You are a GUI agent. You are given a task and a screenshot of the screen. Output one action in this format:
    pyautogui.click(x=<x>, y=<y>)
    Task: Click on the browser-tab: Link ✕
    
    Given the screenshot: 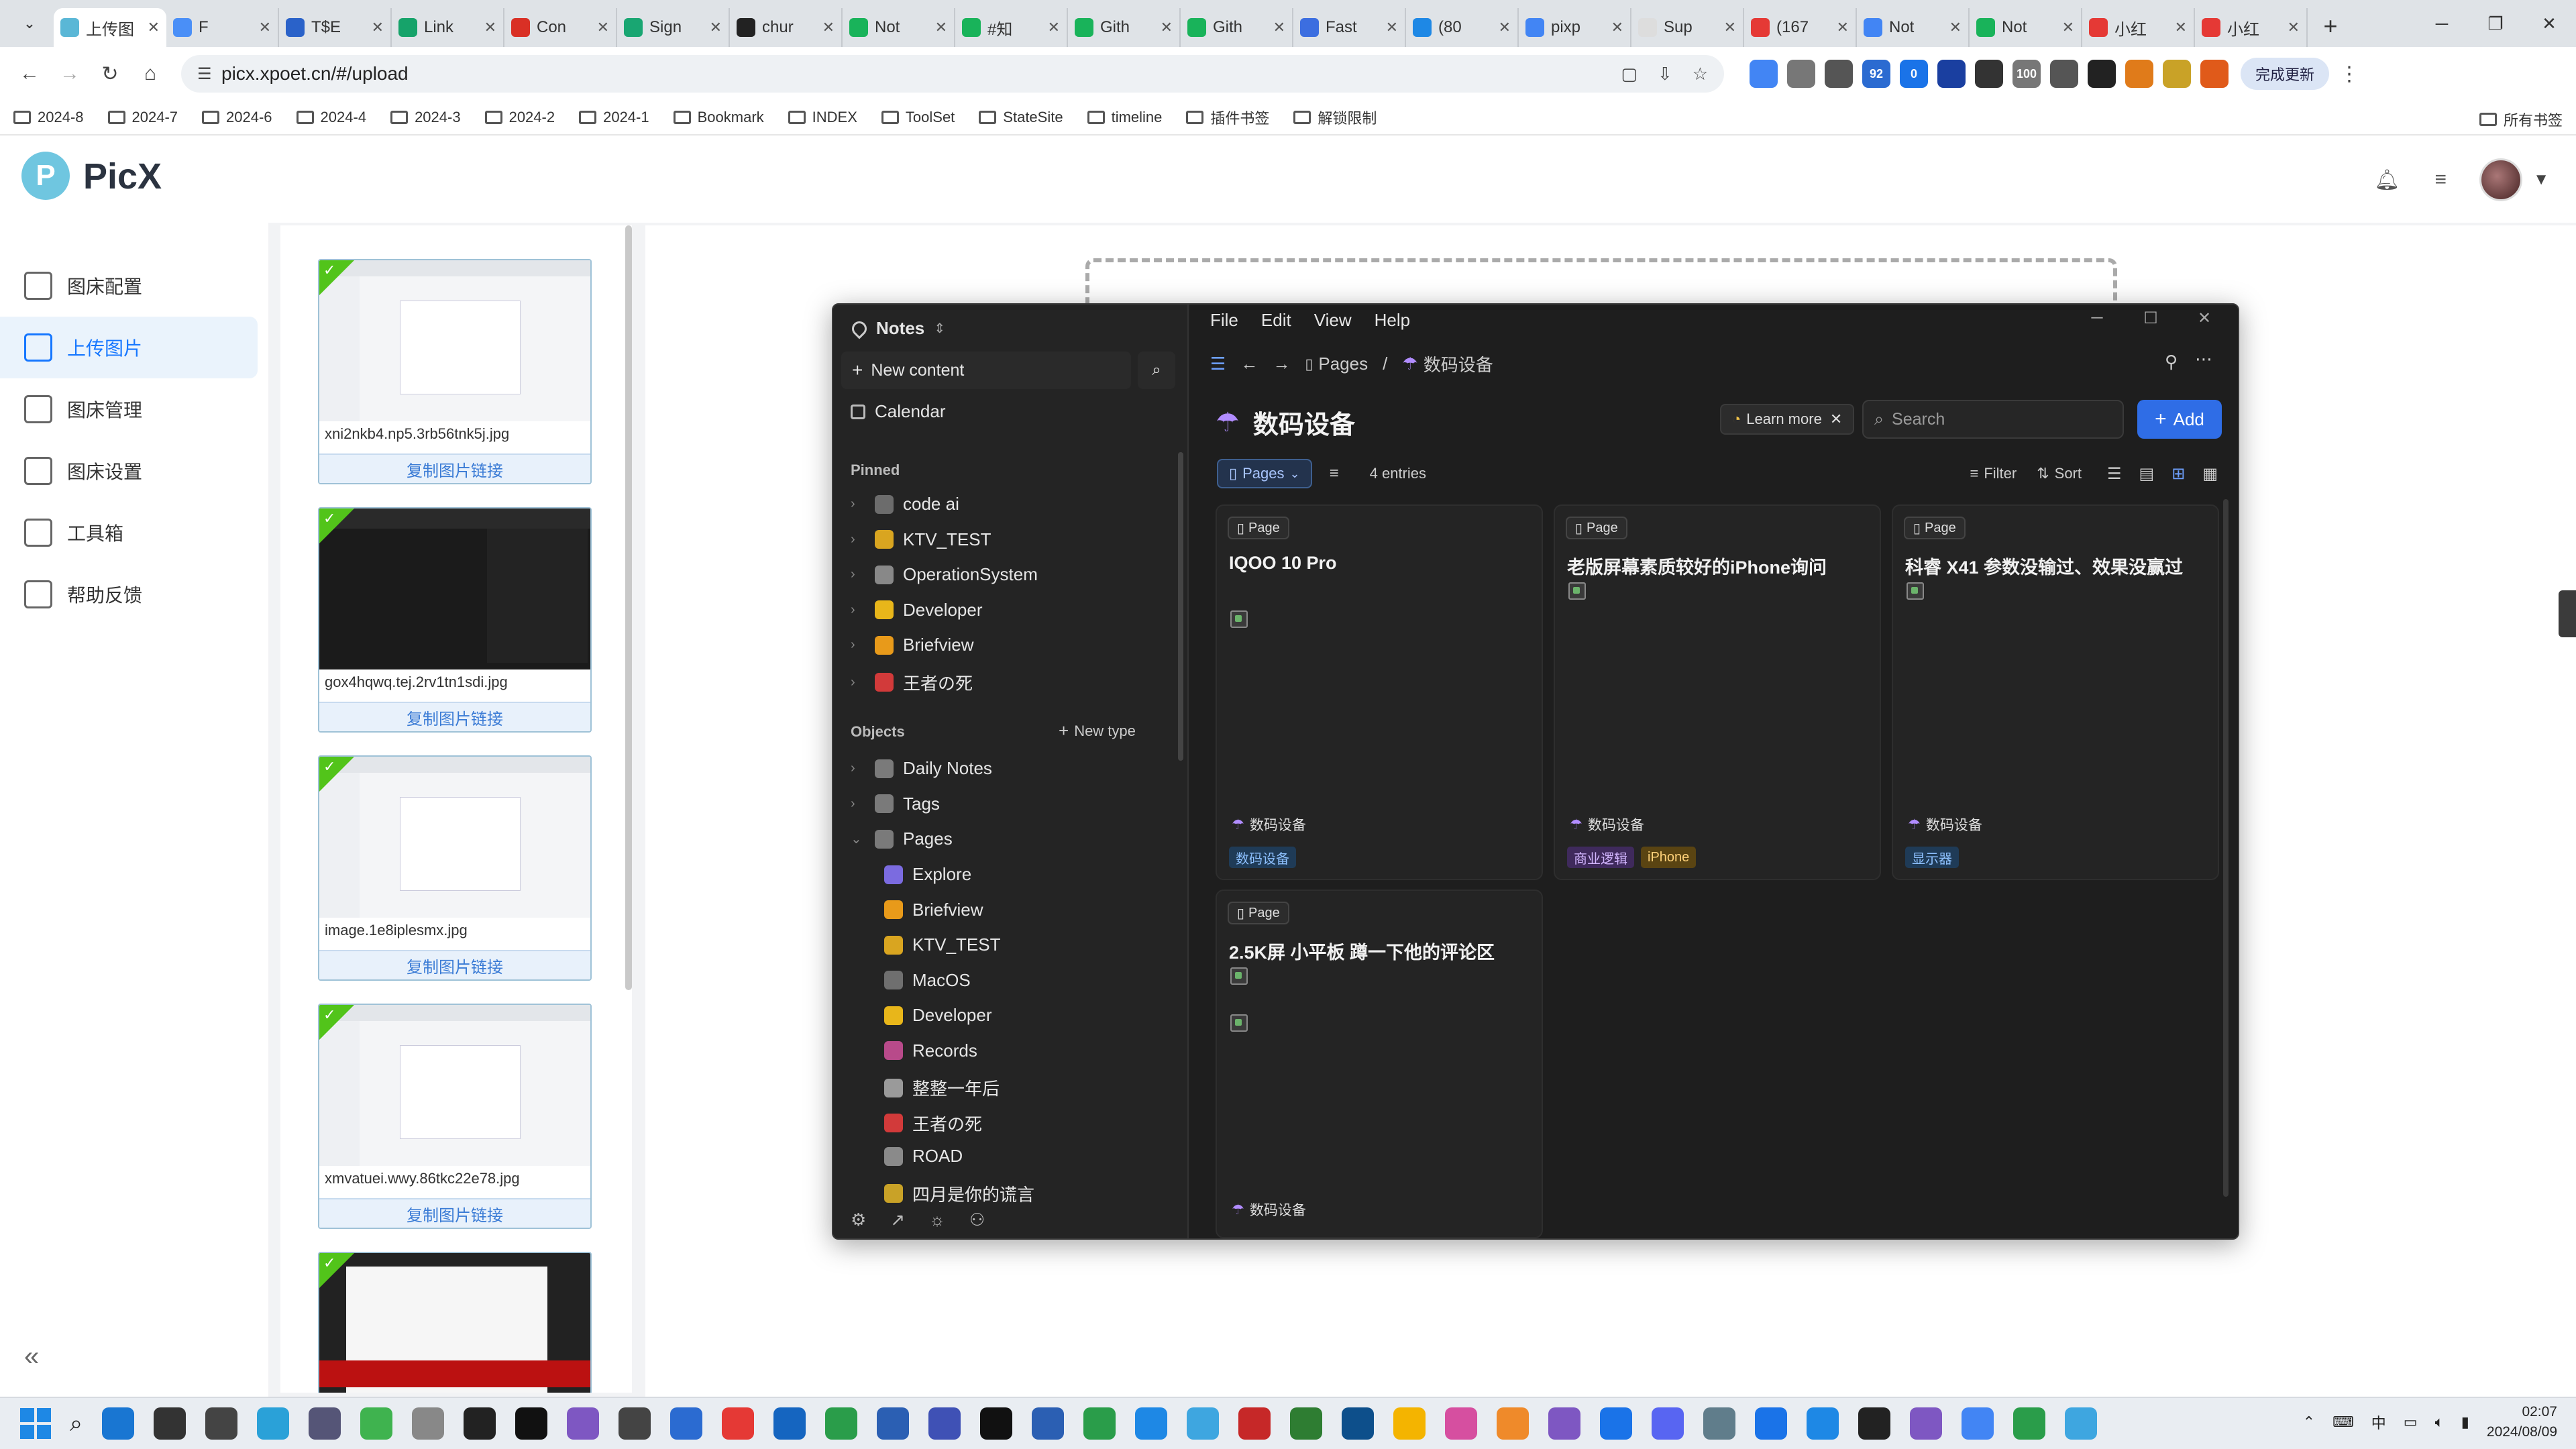 What is the action you would take?
    pyautogui.click(x=448, y=27)
    